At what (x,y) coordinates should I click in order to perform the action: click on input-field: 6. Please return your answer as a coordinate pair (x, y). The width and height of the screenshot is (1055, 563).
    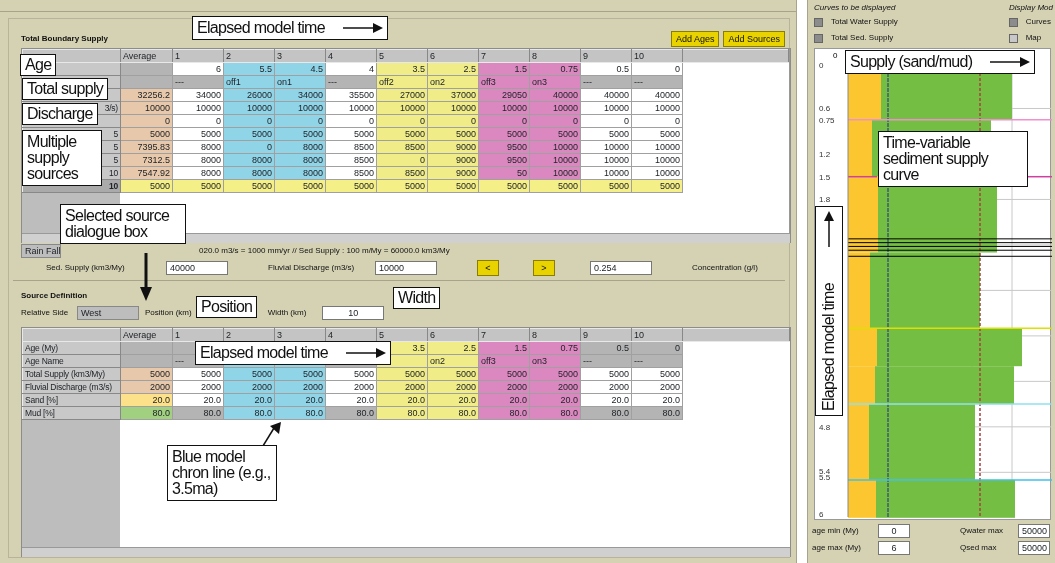
    Looking at the image, I should click on (894, 548).